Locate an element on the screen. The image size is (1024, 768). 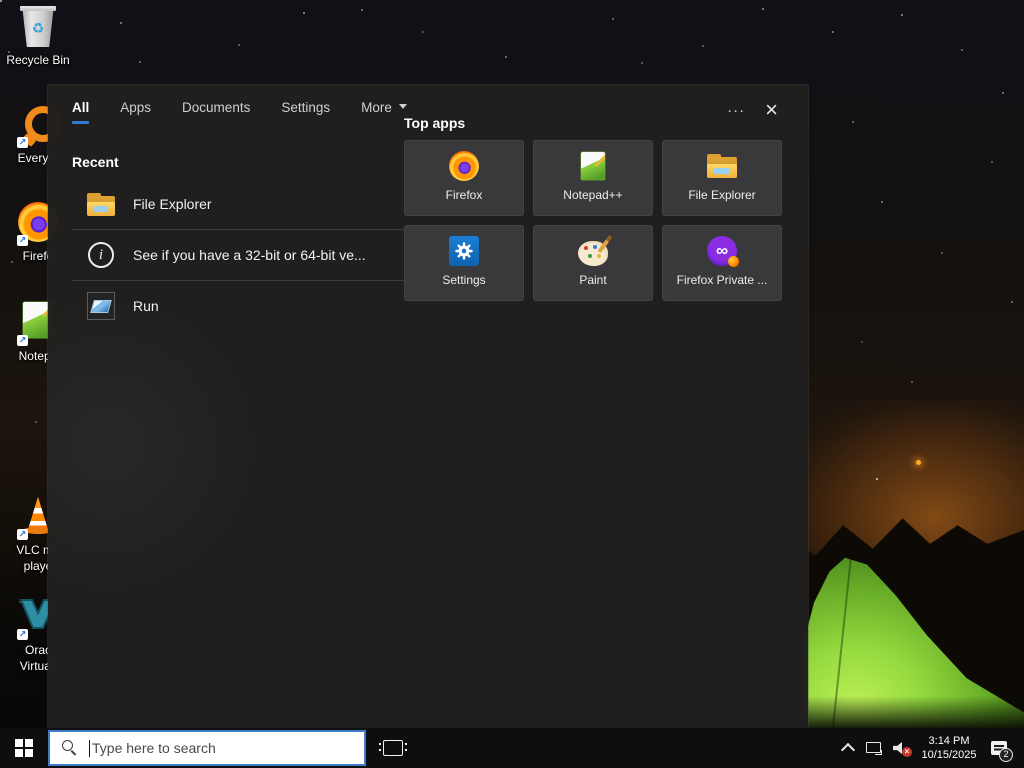
recycle-bin-icon: ♻ is located at coordinates (38, 28).